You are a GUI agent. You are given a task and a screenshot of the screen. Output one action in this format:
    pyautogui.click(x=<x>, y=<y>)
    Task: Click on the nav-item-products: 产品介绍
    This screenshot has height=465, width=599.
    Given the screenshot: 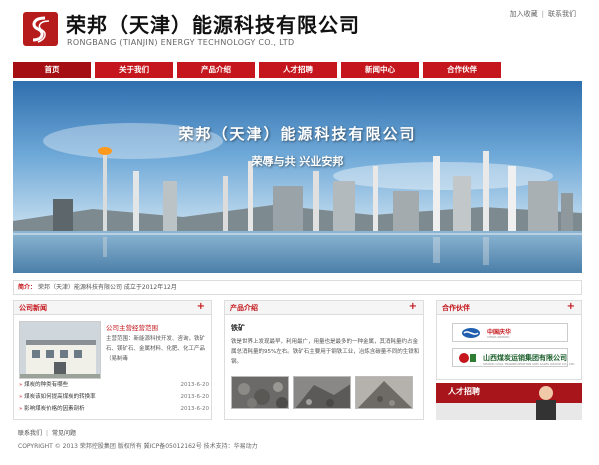 What is the action you would take?
    pyautogui.click(x=216, y=70)
    